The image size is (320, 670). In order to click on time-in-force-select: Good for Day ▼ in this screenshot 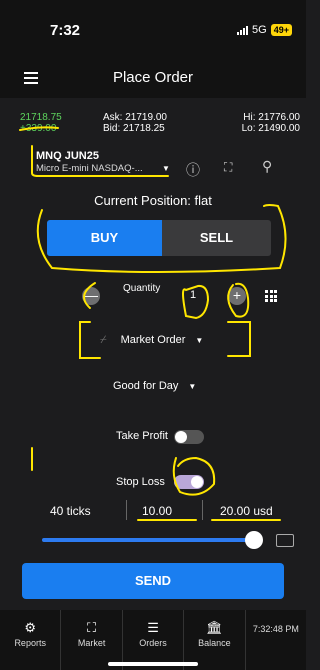, I will do `click(154, 386)`.